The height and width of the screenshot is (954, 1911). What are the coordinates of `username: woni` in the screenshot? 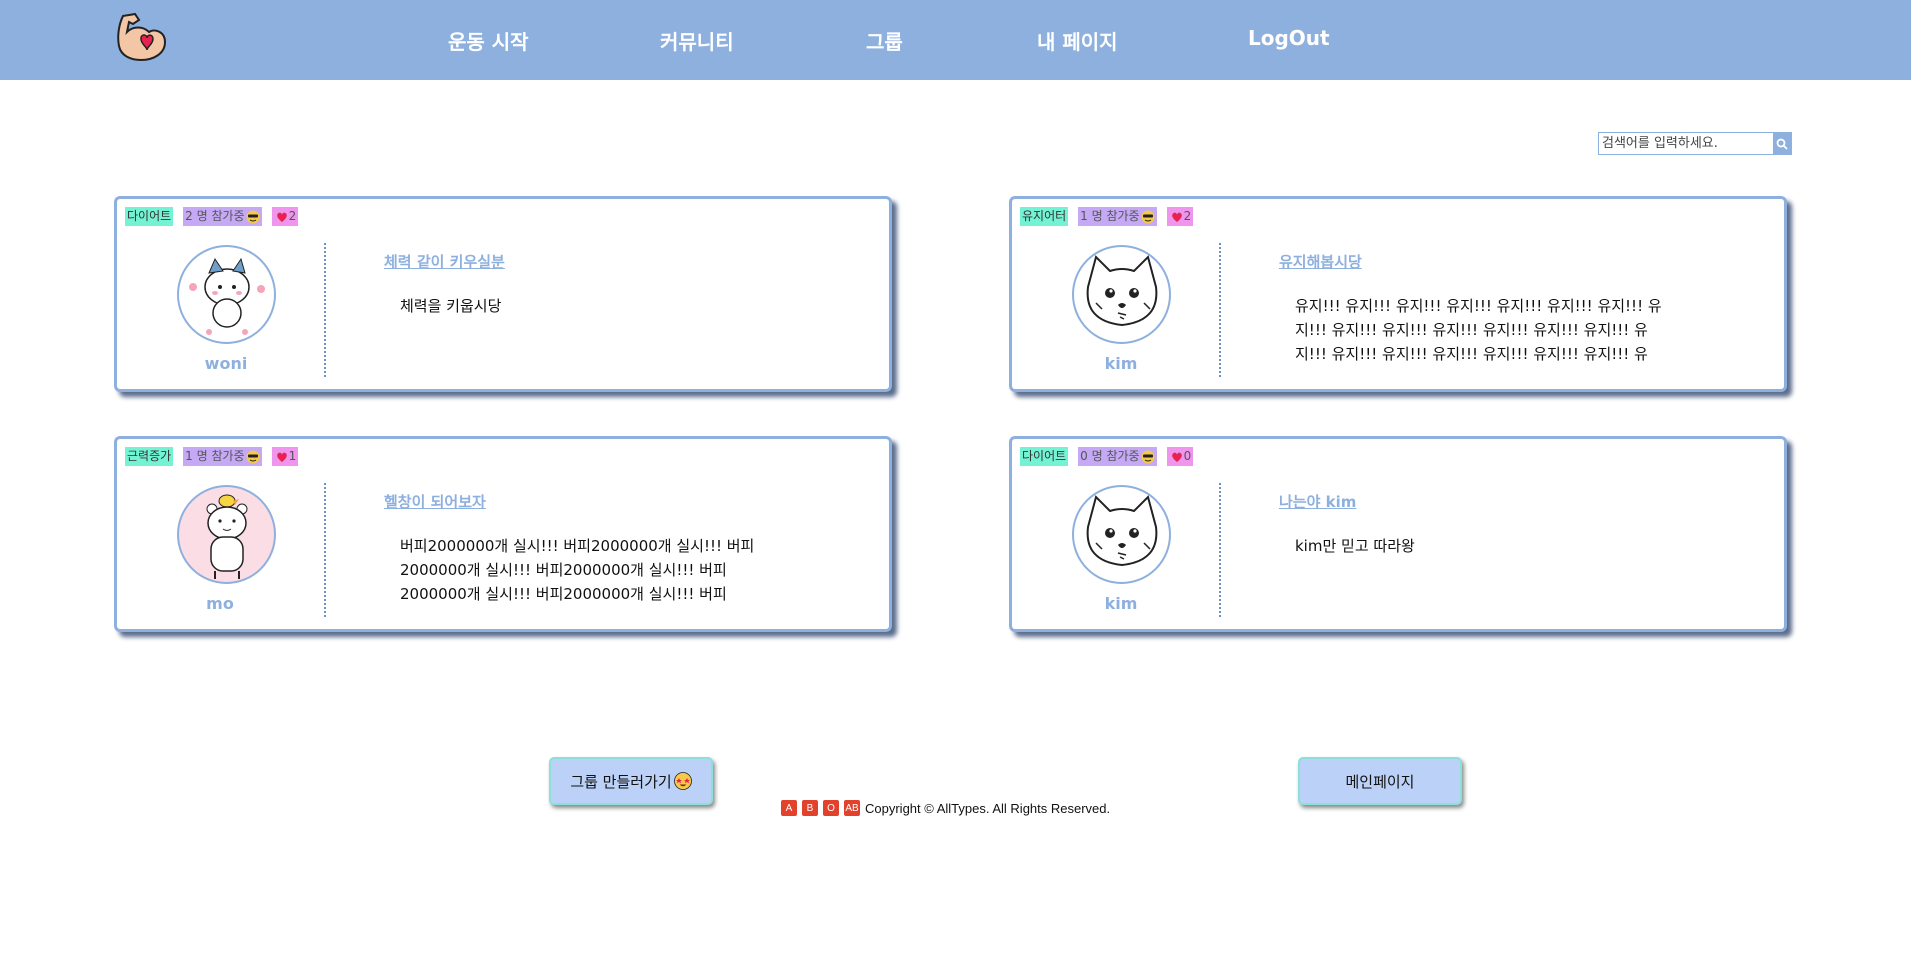 It's located at (226, 363).